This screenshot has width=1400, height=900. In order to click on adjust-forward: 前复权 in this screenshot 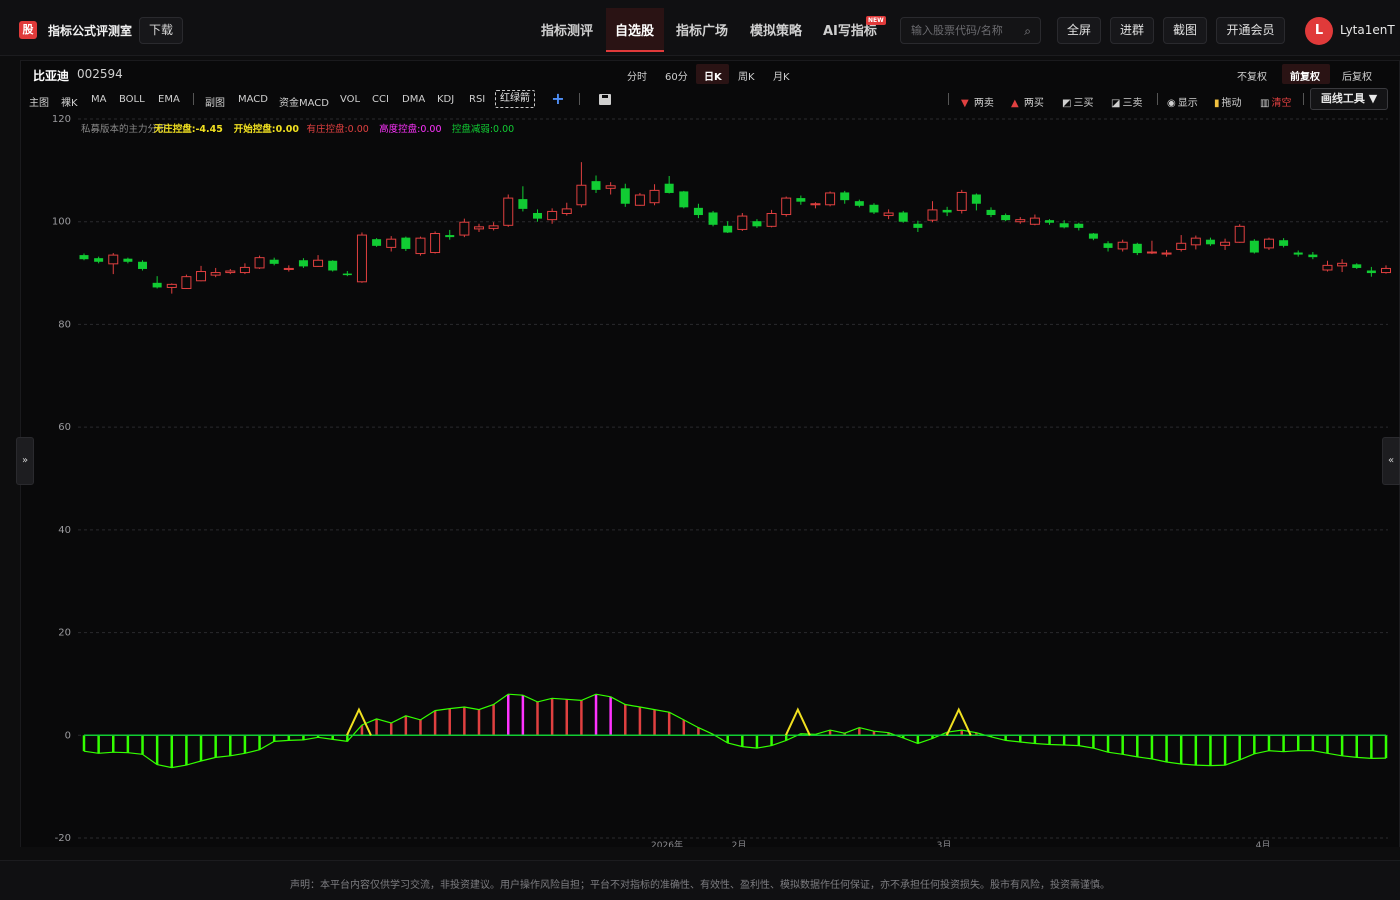, I will do `click(1305, 75)`.